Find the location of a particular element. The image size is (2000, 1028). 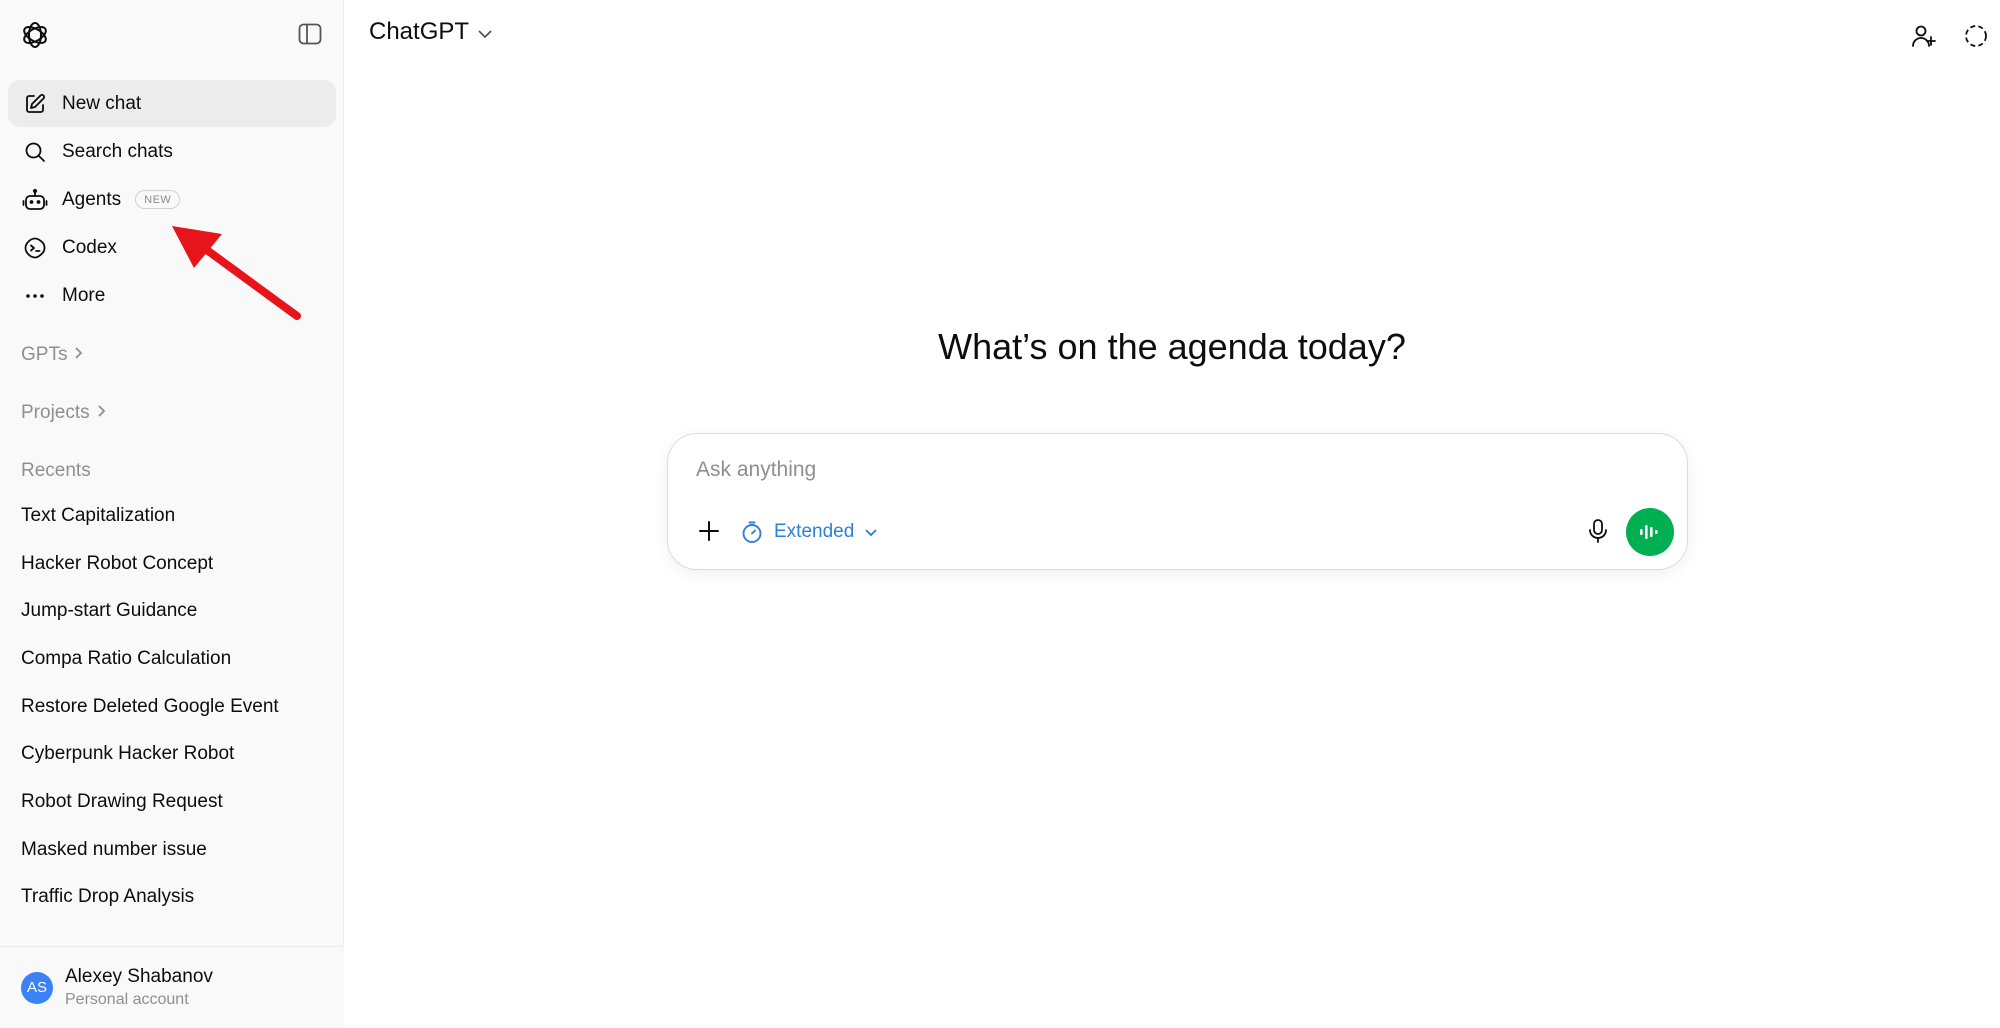

page-title: What’s on the agenda today? is located at coordinates (1172, 346).